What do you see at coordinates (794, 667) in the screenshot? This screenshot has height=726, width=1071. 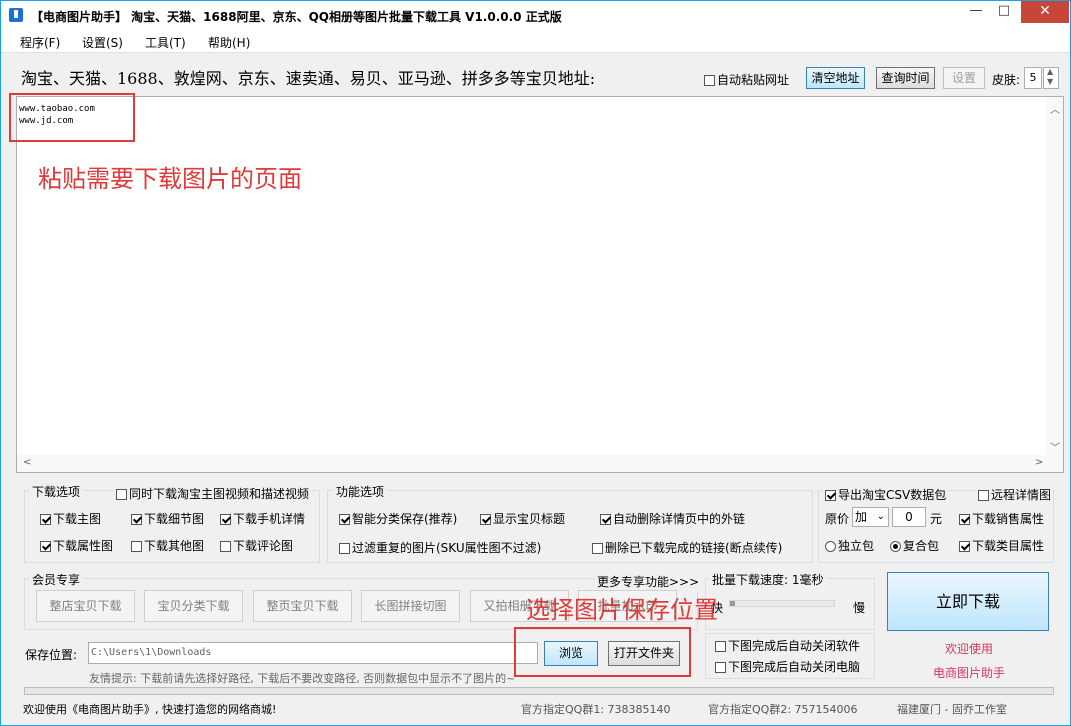 I see `auto-close-pc-label: 下图完成后自动关闭电脑` at bounding box center [794, 667].